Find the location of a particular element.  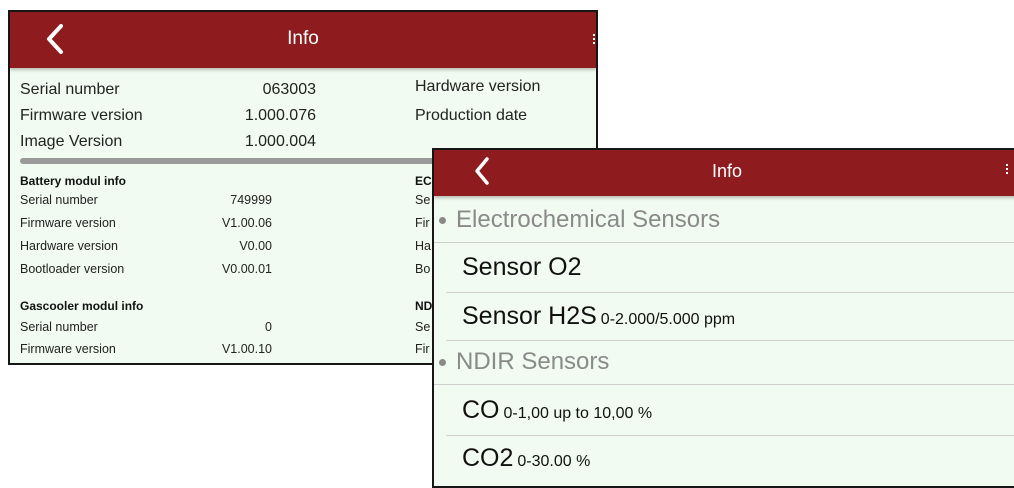

serial-number-value: 063003 is located at coordinates (289, 89).